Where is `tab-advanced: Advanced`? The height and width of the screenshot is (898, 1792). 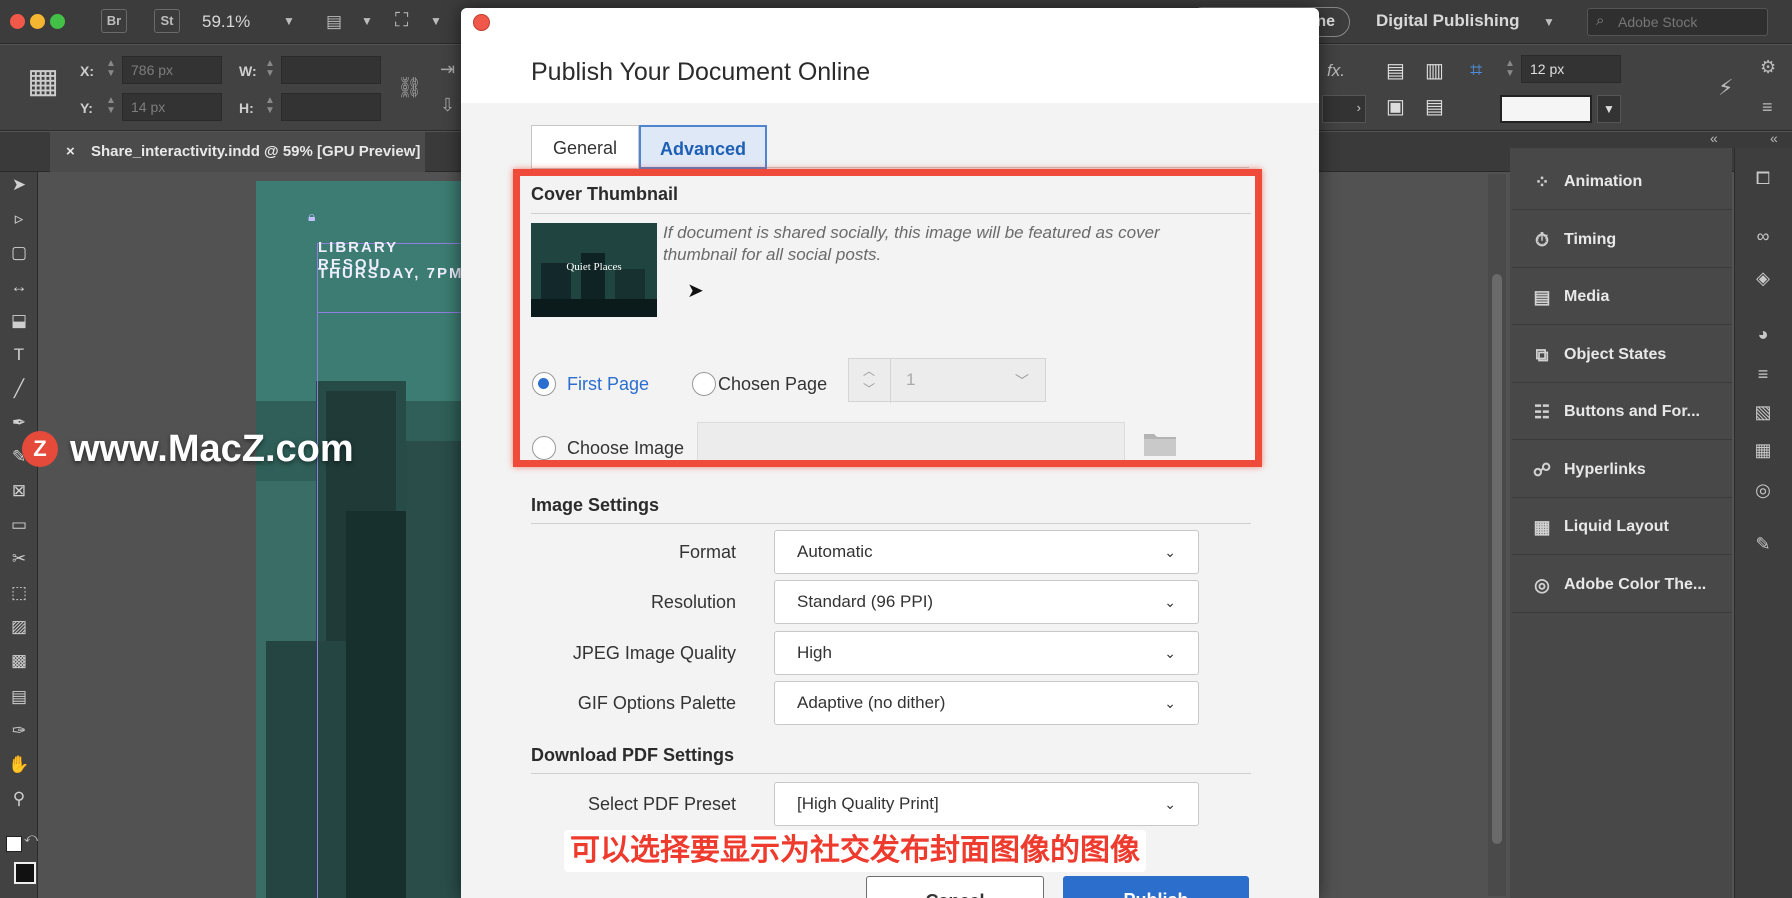 tab-advanced: Advanced is located at coordinates (703, 147).